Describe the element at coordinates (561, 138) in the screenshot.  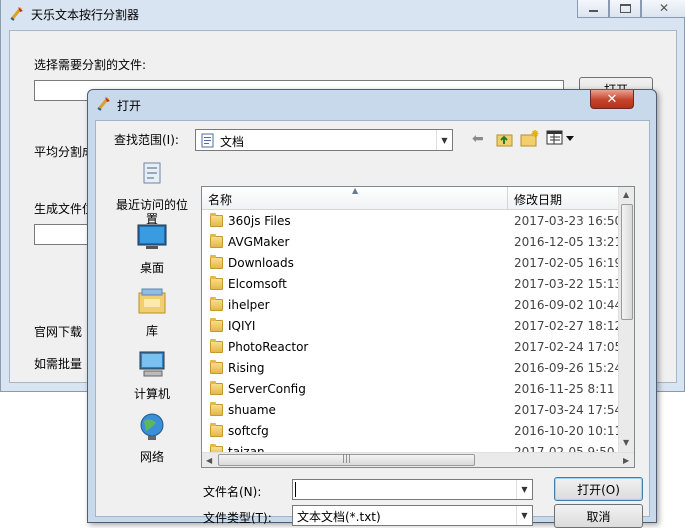
I see `view-menu-icon` at that location.